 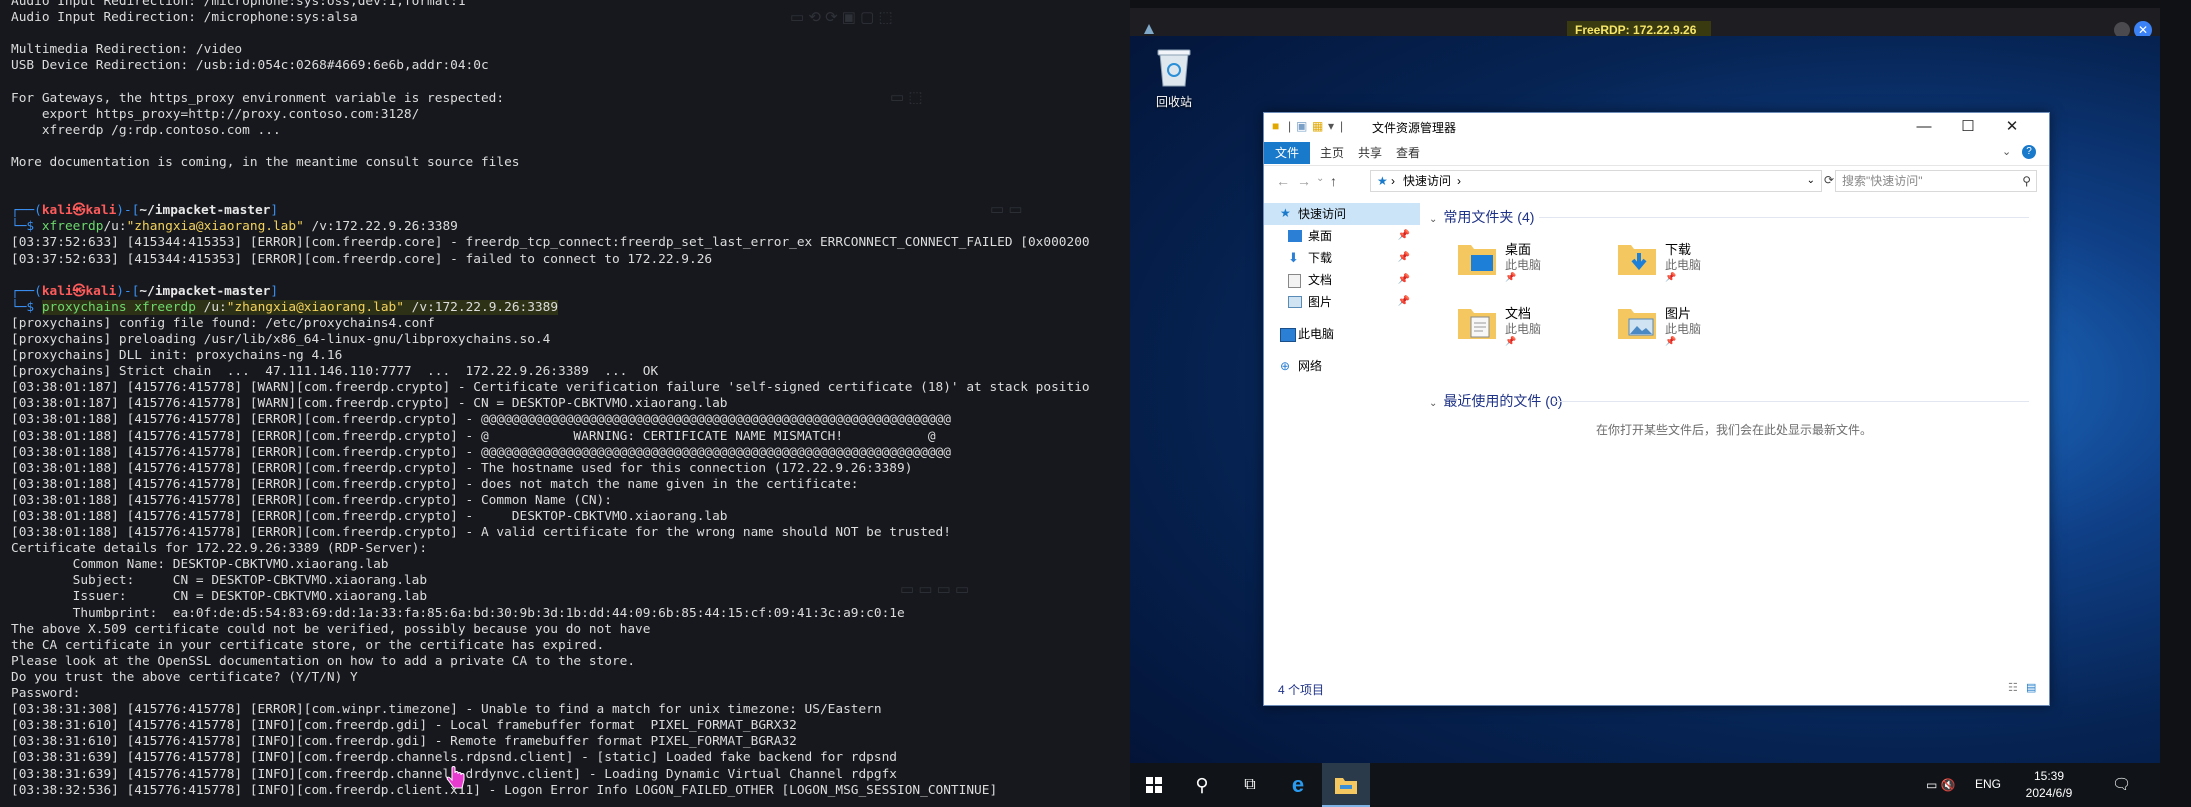 I want to click on start-button, so click(x=1154, y=785).